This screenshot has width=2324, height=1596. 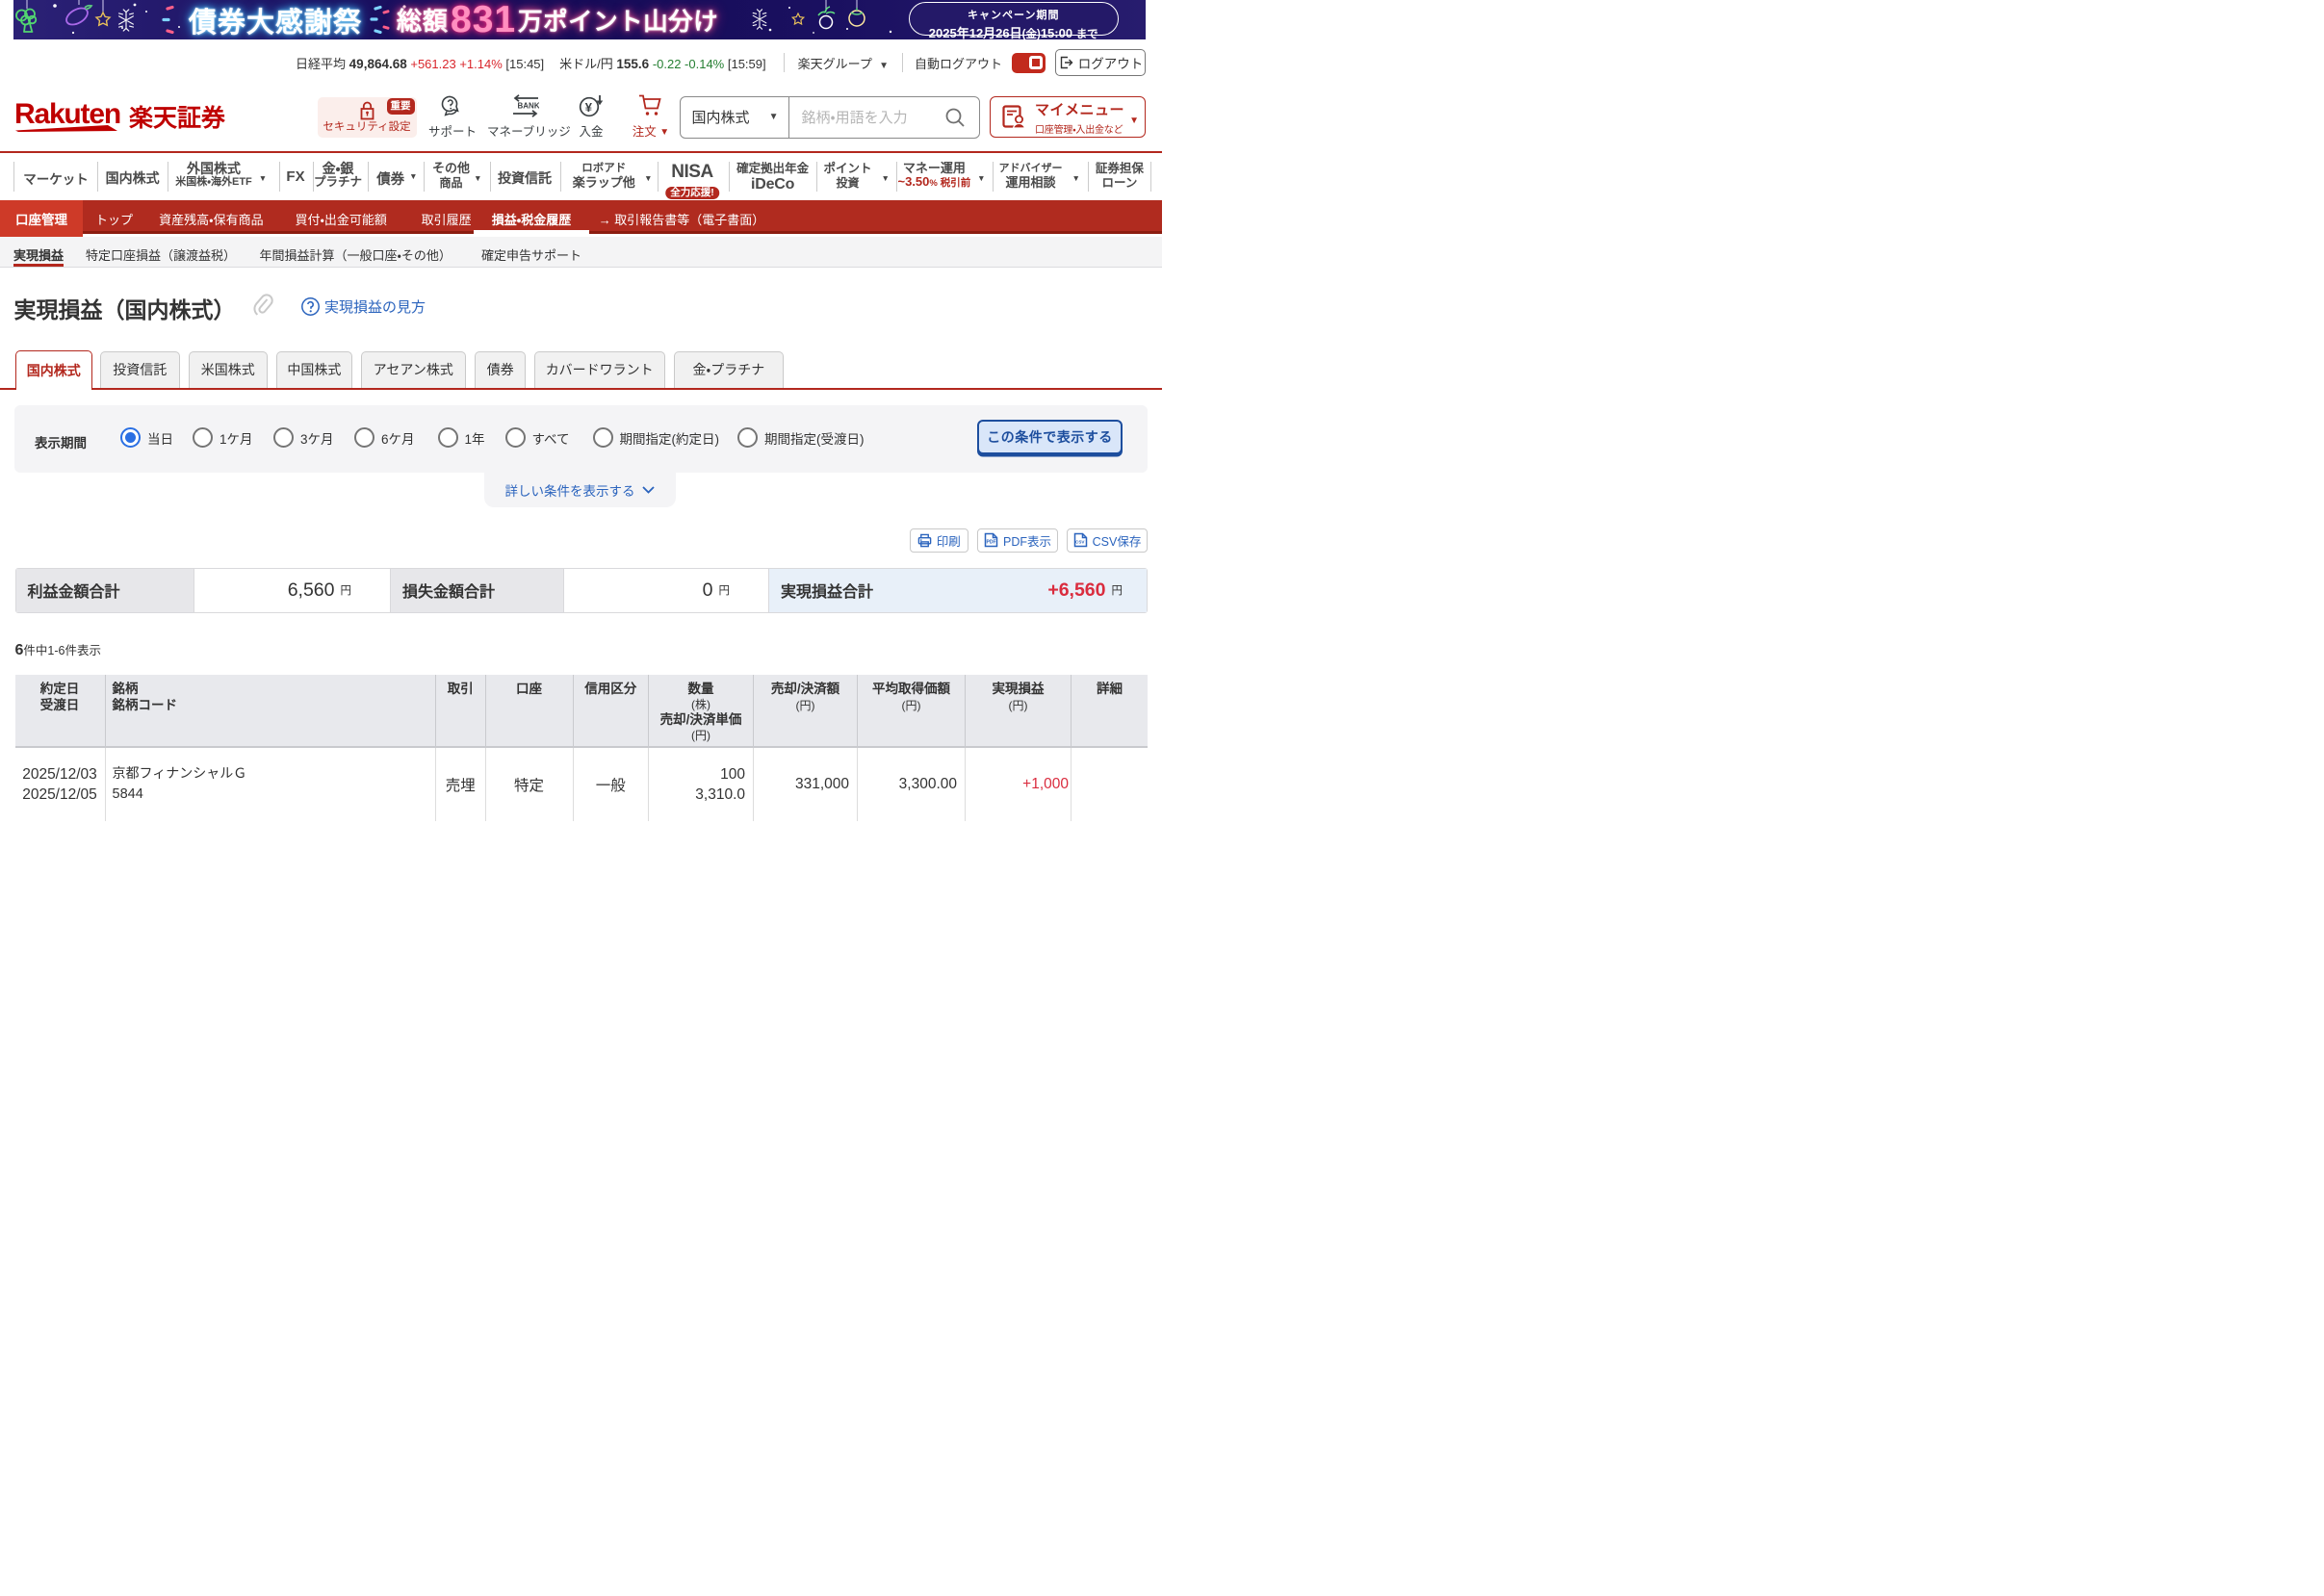 I want to click on svg-text: BANK, so click(x=529, y=107).